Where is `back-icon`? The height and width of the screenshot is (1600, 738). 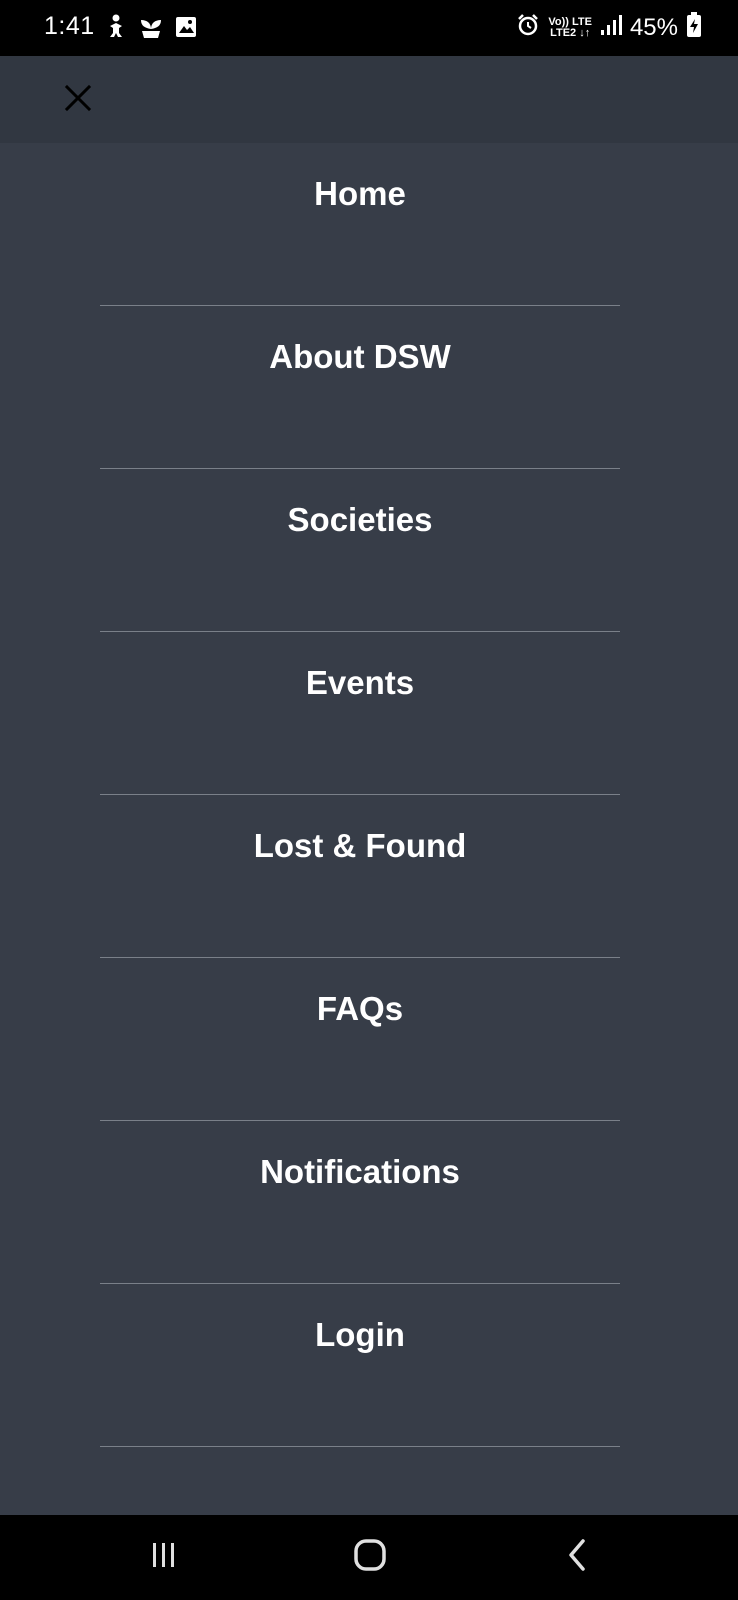
back-icon is located at coordinates (578, 1557).